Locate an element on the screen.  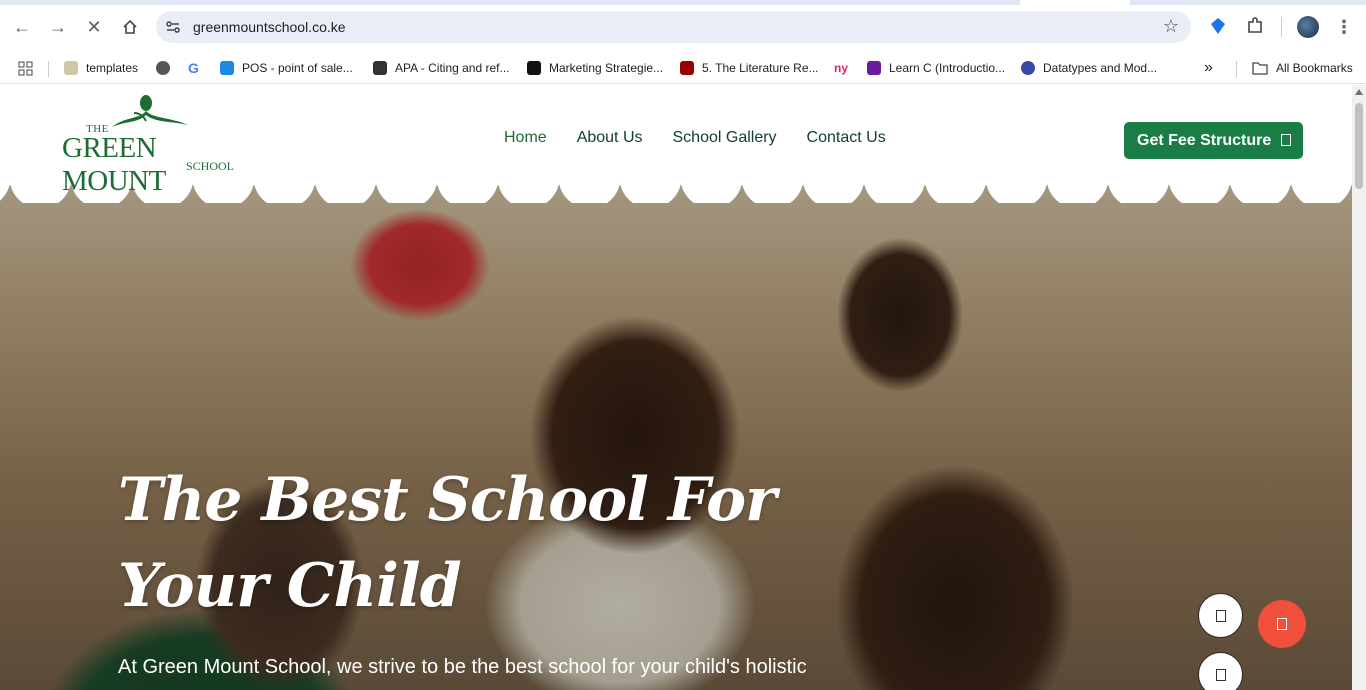
bookmark-ny: ny is located at coordinates (841, 68).